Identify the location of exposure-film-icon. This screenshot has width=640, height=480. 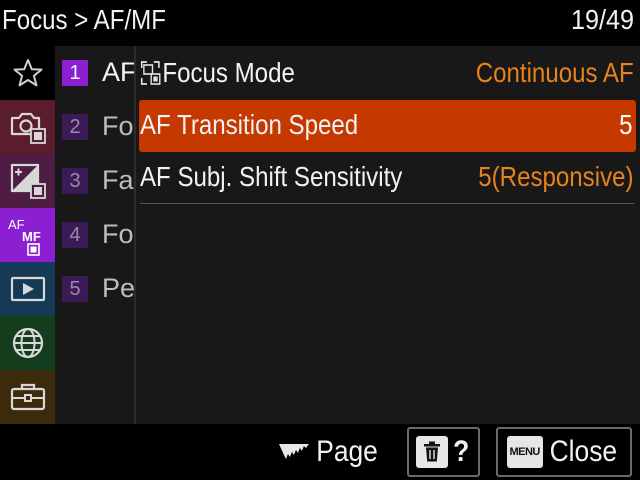
(28, 181).